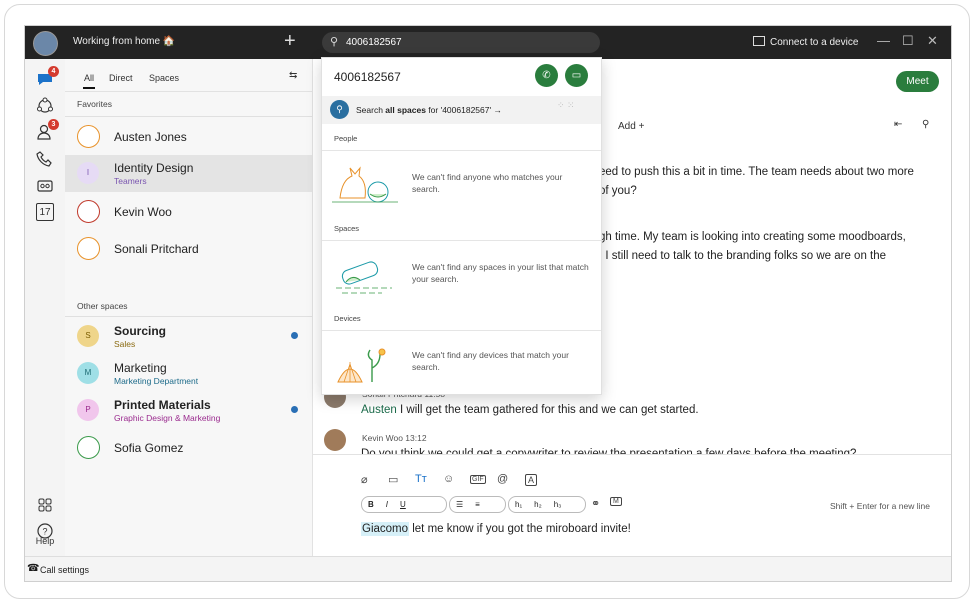 This screenshot has width=974, height=603. What do you see at coordinates (595, 503) in the screenshot?
I see `link-icon: ⚭` at bounding box center [595, 503].